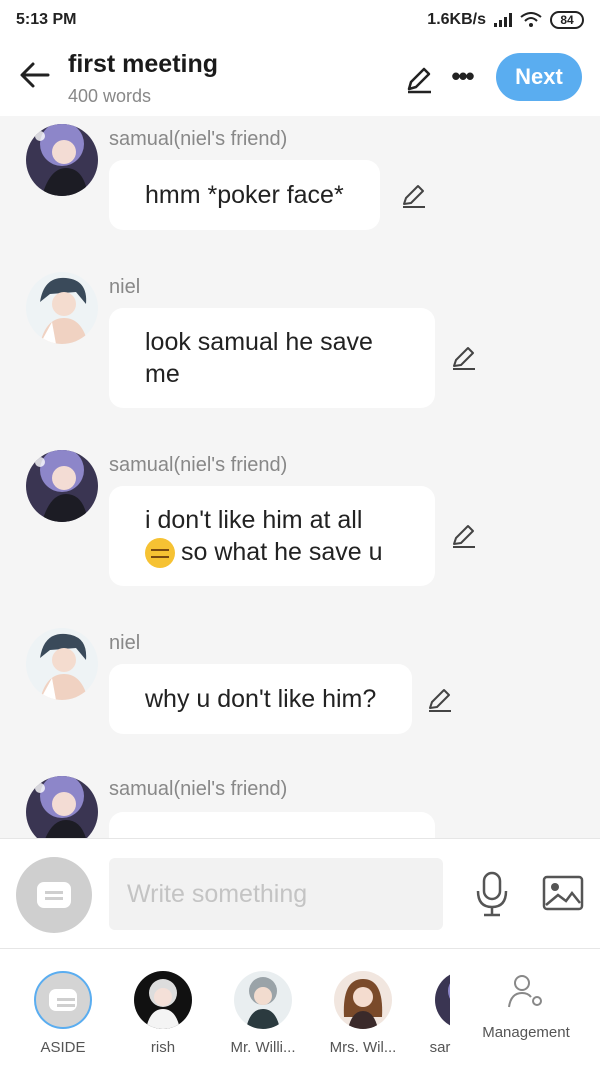  I want to click on character-label: ASIDE, so click(63, 1047).